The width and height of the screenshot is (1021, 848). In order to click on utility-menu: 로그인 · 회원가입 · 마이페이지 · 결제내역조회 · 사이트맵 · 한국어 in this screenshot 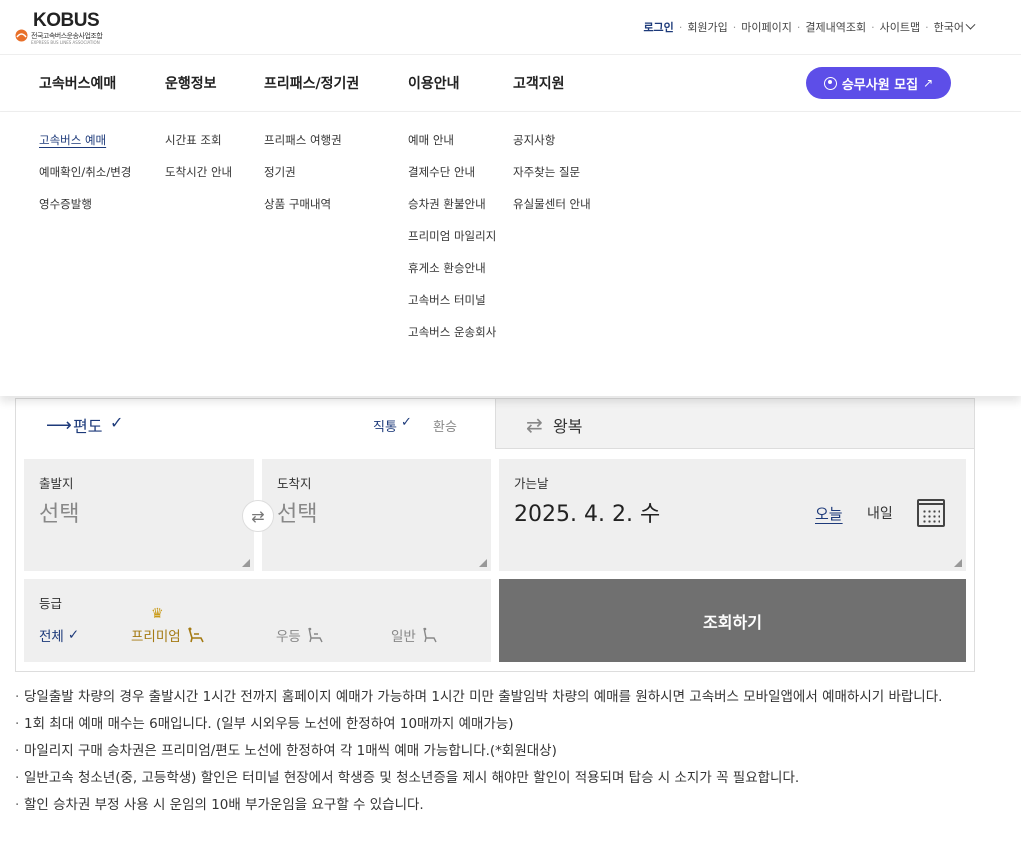, I will do `click(809, 27)`.